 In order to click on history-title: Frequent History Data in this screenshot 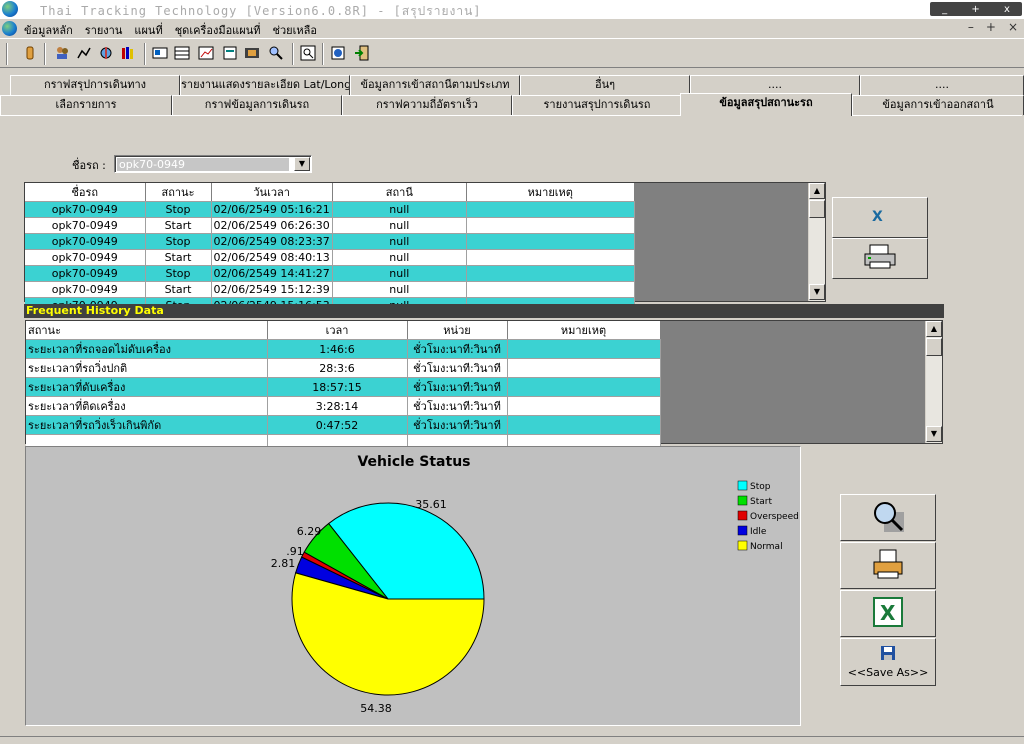, I will do `click(484, 311)`.